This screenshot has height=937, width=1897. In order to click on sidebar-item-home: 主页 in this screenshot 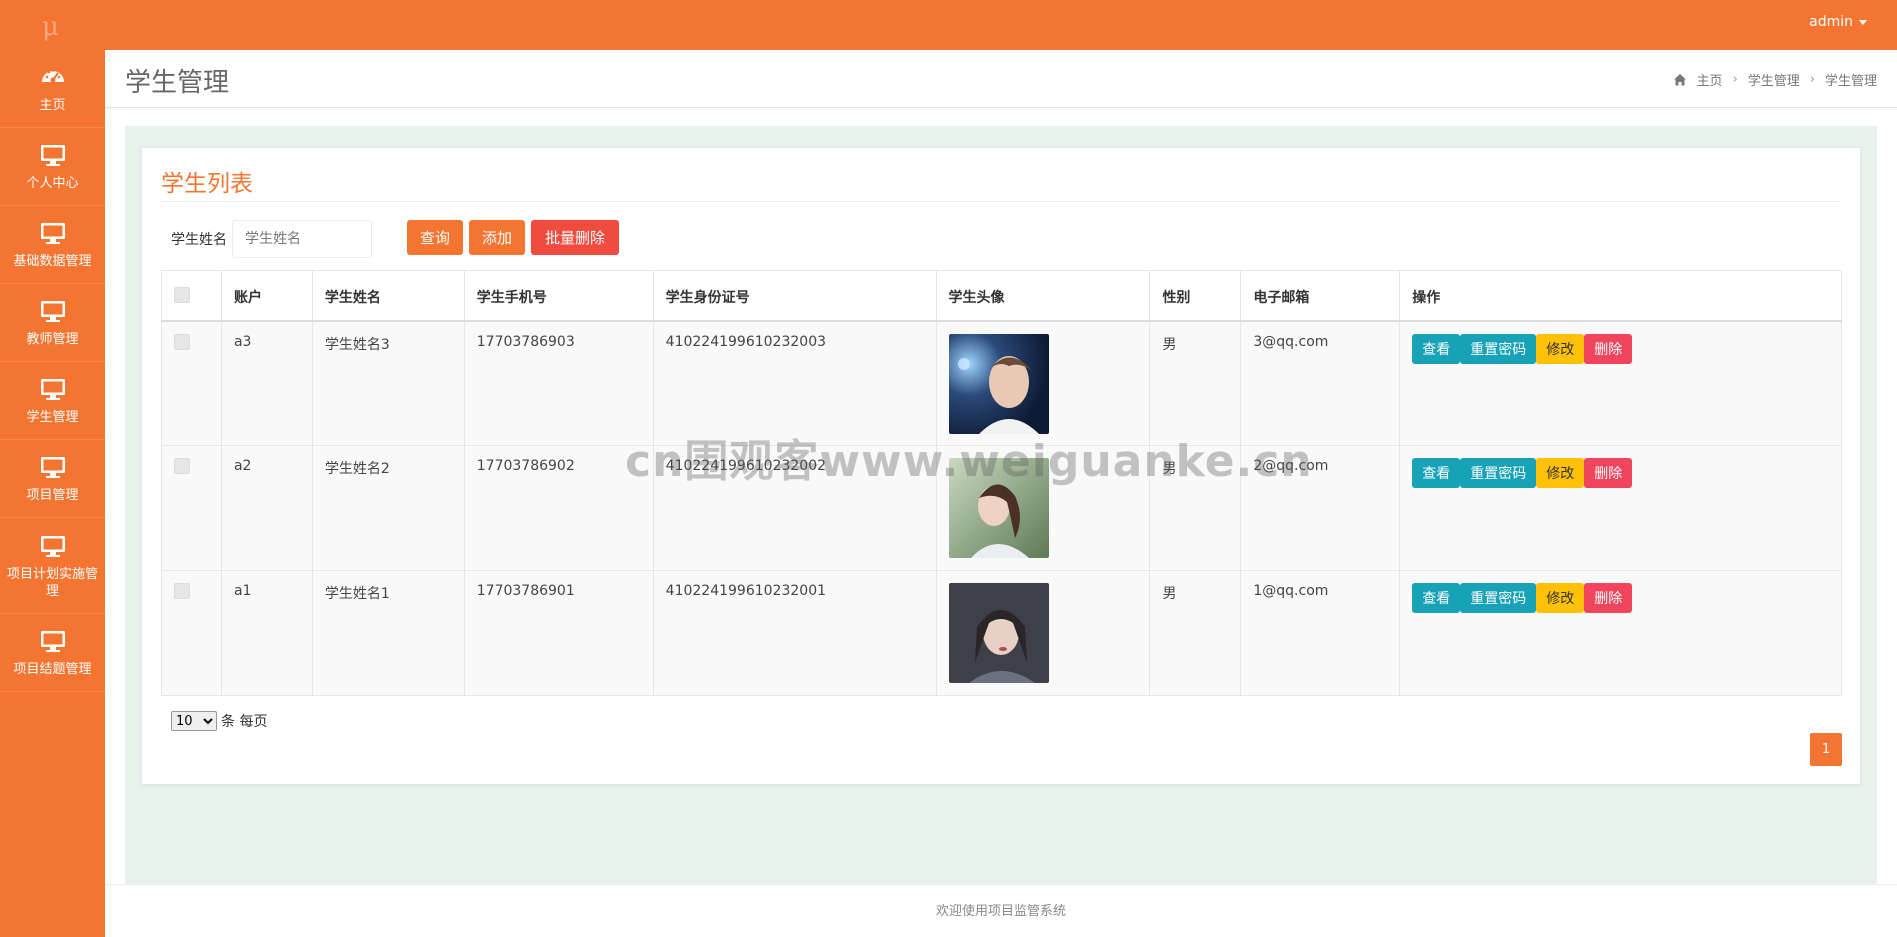, I will do `click(52, 89)`.